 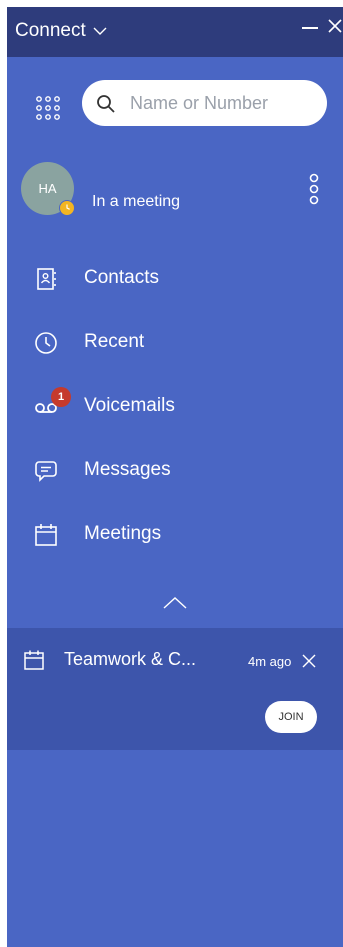 What do you see at coordinates (46, 279) in the screenshot?
I see `contacts-book-icon` at bounding box center [46, 279].